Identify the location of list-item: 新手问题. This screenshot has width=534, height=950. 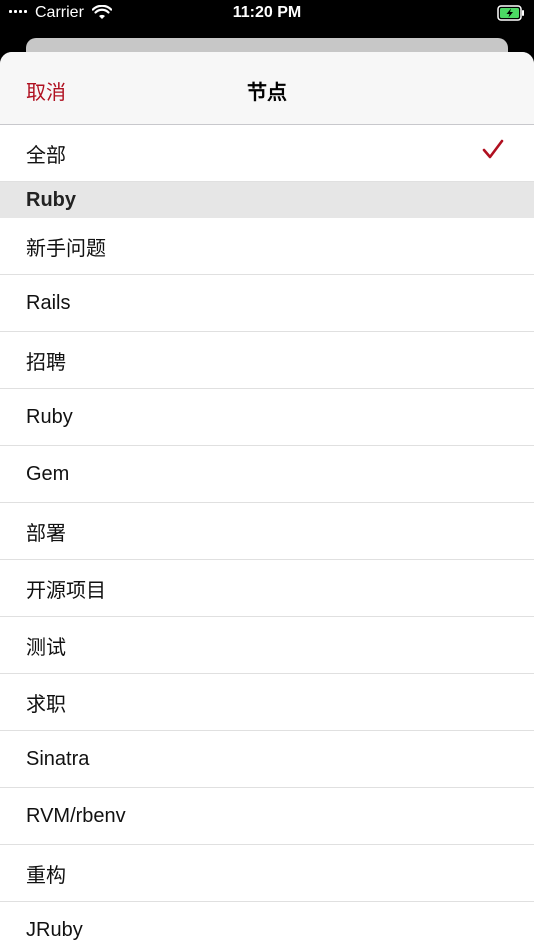
(267, 246).